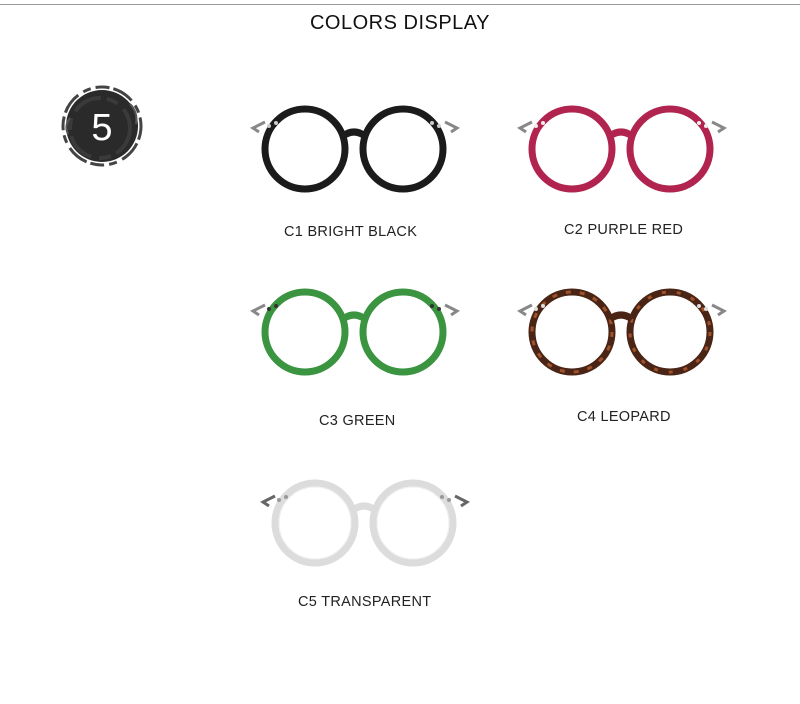 The height and width of the screenshot is (704, 800). Describe the element at coordinates (351, 232) in the screenshot. I see `color-label-c1: C1 BRIGHT BLACK` at that location.